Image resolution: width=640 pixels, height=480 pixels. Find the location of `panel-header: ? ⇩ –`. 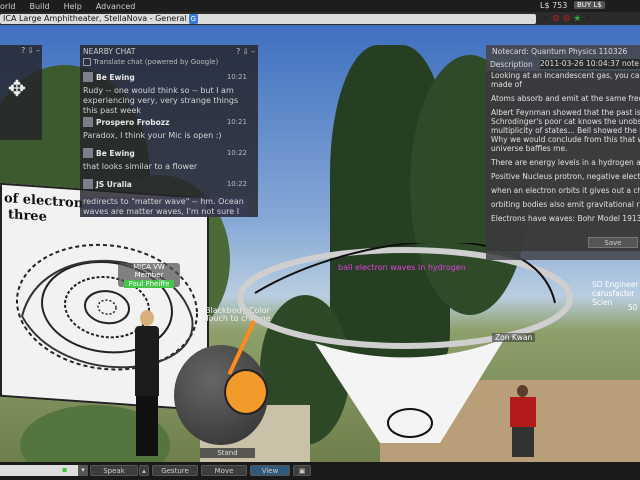

panel-header: ? ⇩ – is located at coordinates (30, 50).